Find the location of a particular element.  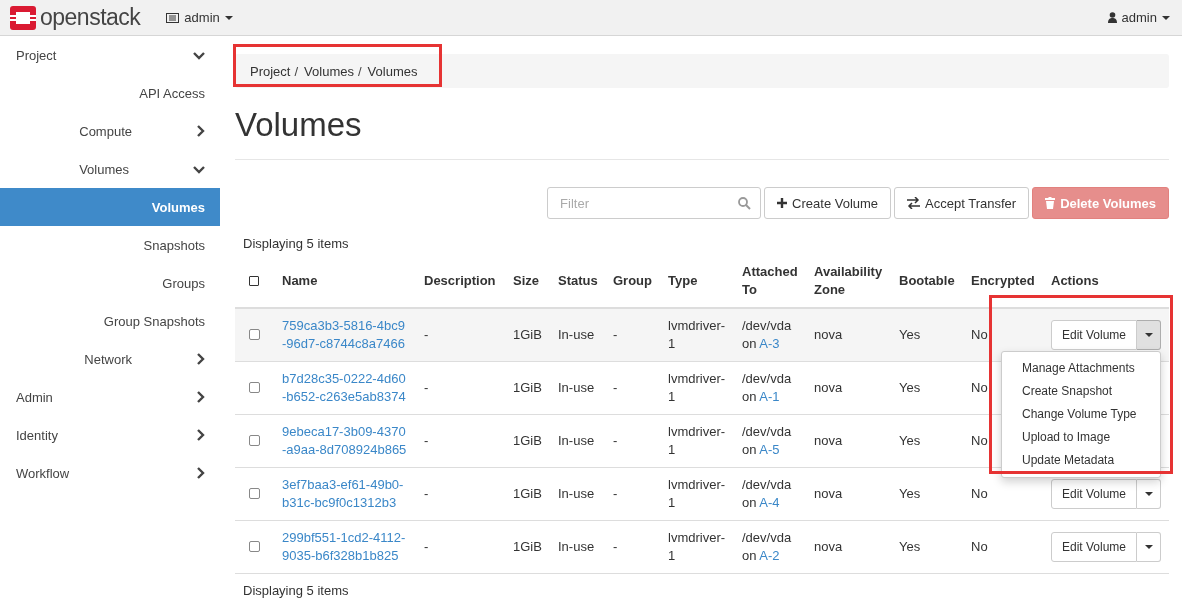

instance-link: A-1 is located at coordinates (769, 396).